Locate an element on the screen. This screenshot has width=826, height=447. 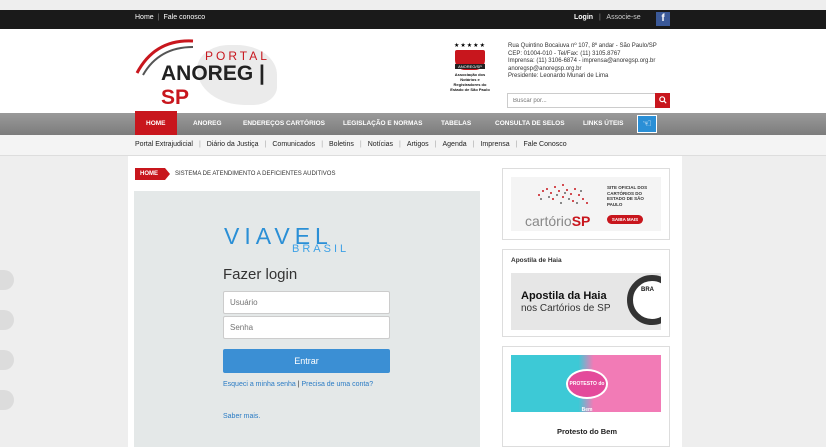
anoreg-logo: PORTAL ANOREG | SP is located at coordinates (215, 73).